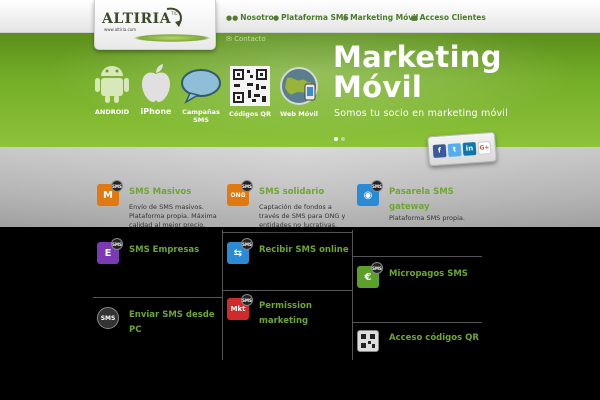  What do you see at coordinates (436, 200) in the screenshot?
I see `service-title: Pasarela SMS gateway` at bounding box center [436, 200].